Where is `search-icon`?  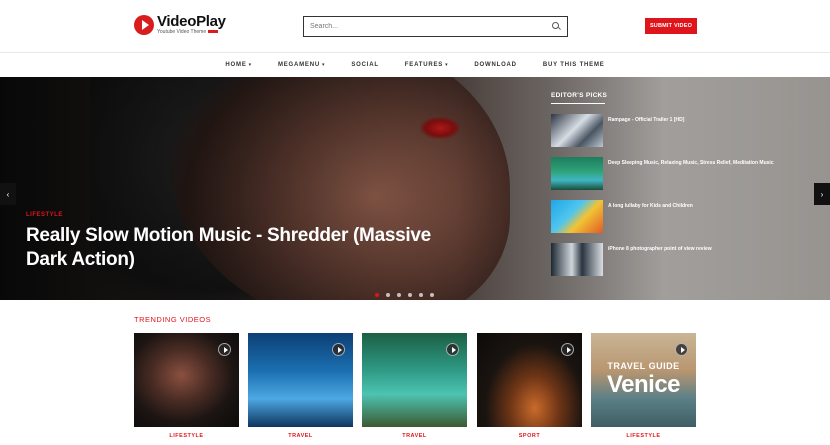
search-icon is located at coordinates (556, 27).